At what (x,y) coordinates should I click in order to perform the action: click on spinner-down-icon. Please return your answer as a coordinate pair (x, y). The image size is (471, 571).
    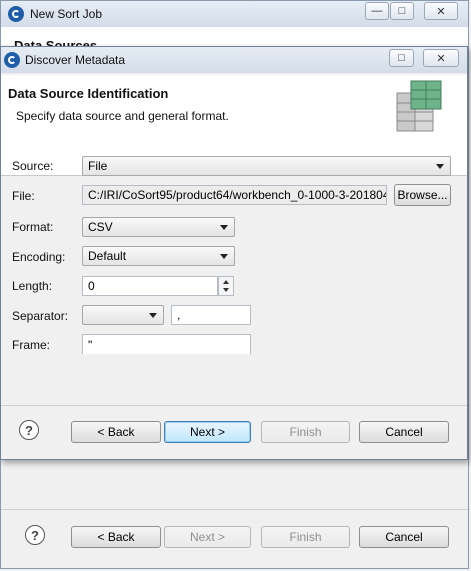
    Looking at the image, I should click on (226, 290).